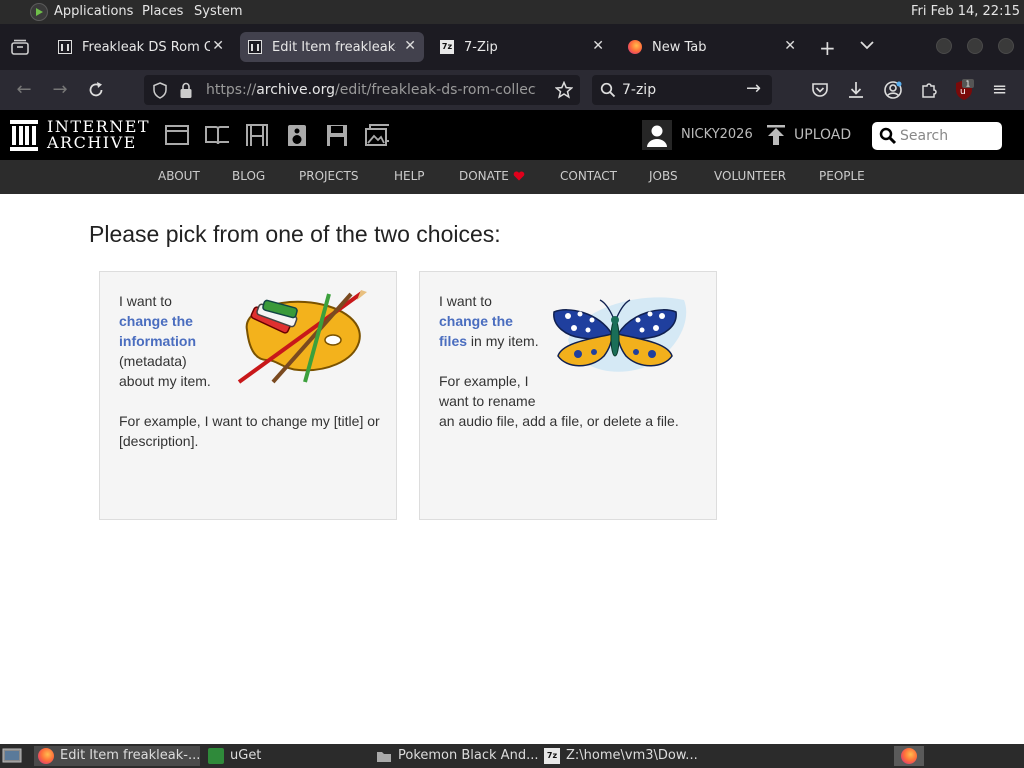  What do you see at coordinates (522, 47) in the screenshot?
I see `tab-7zip: 7z 7-Zip ✕` at bounding box center [522, 47].